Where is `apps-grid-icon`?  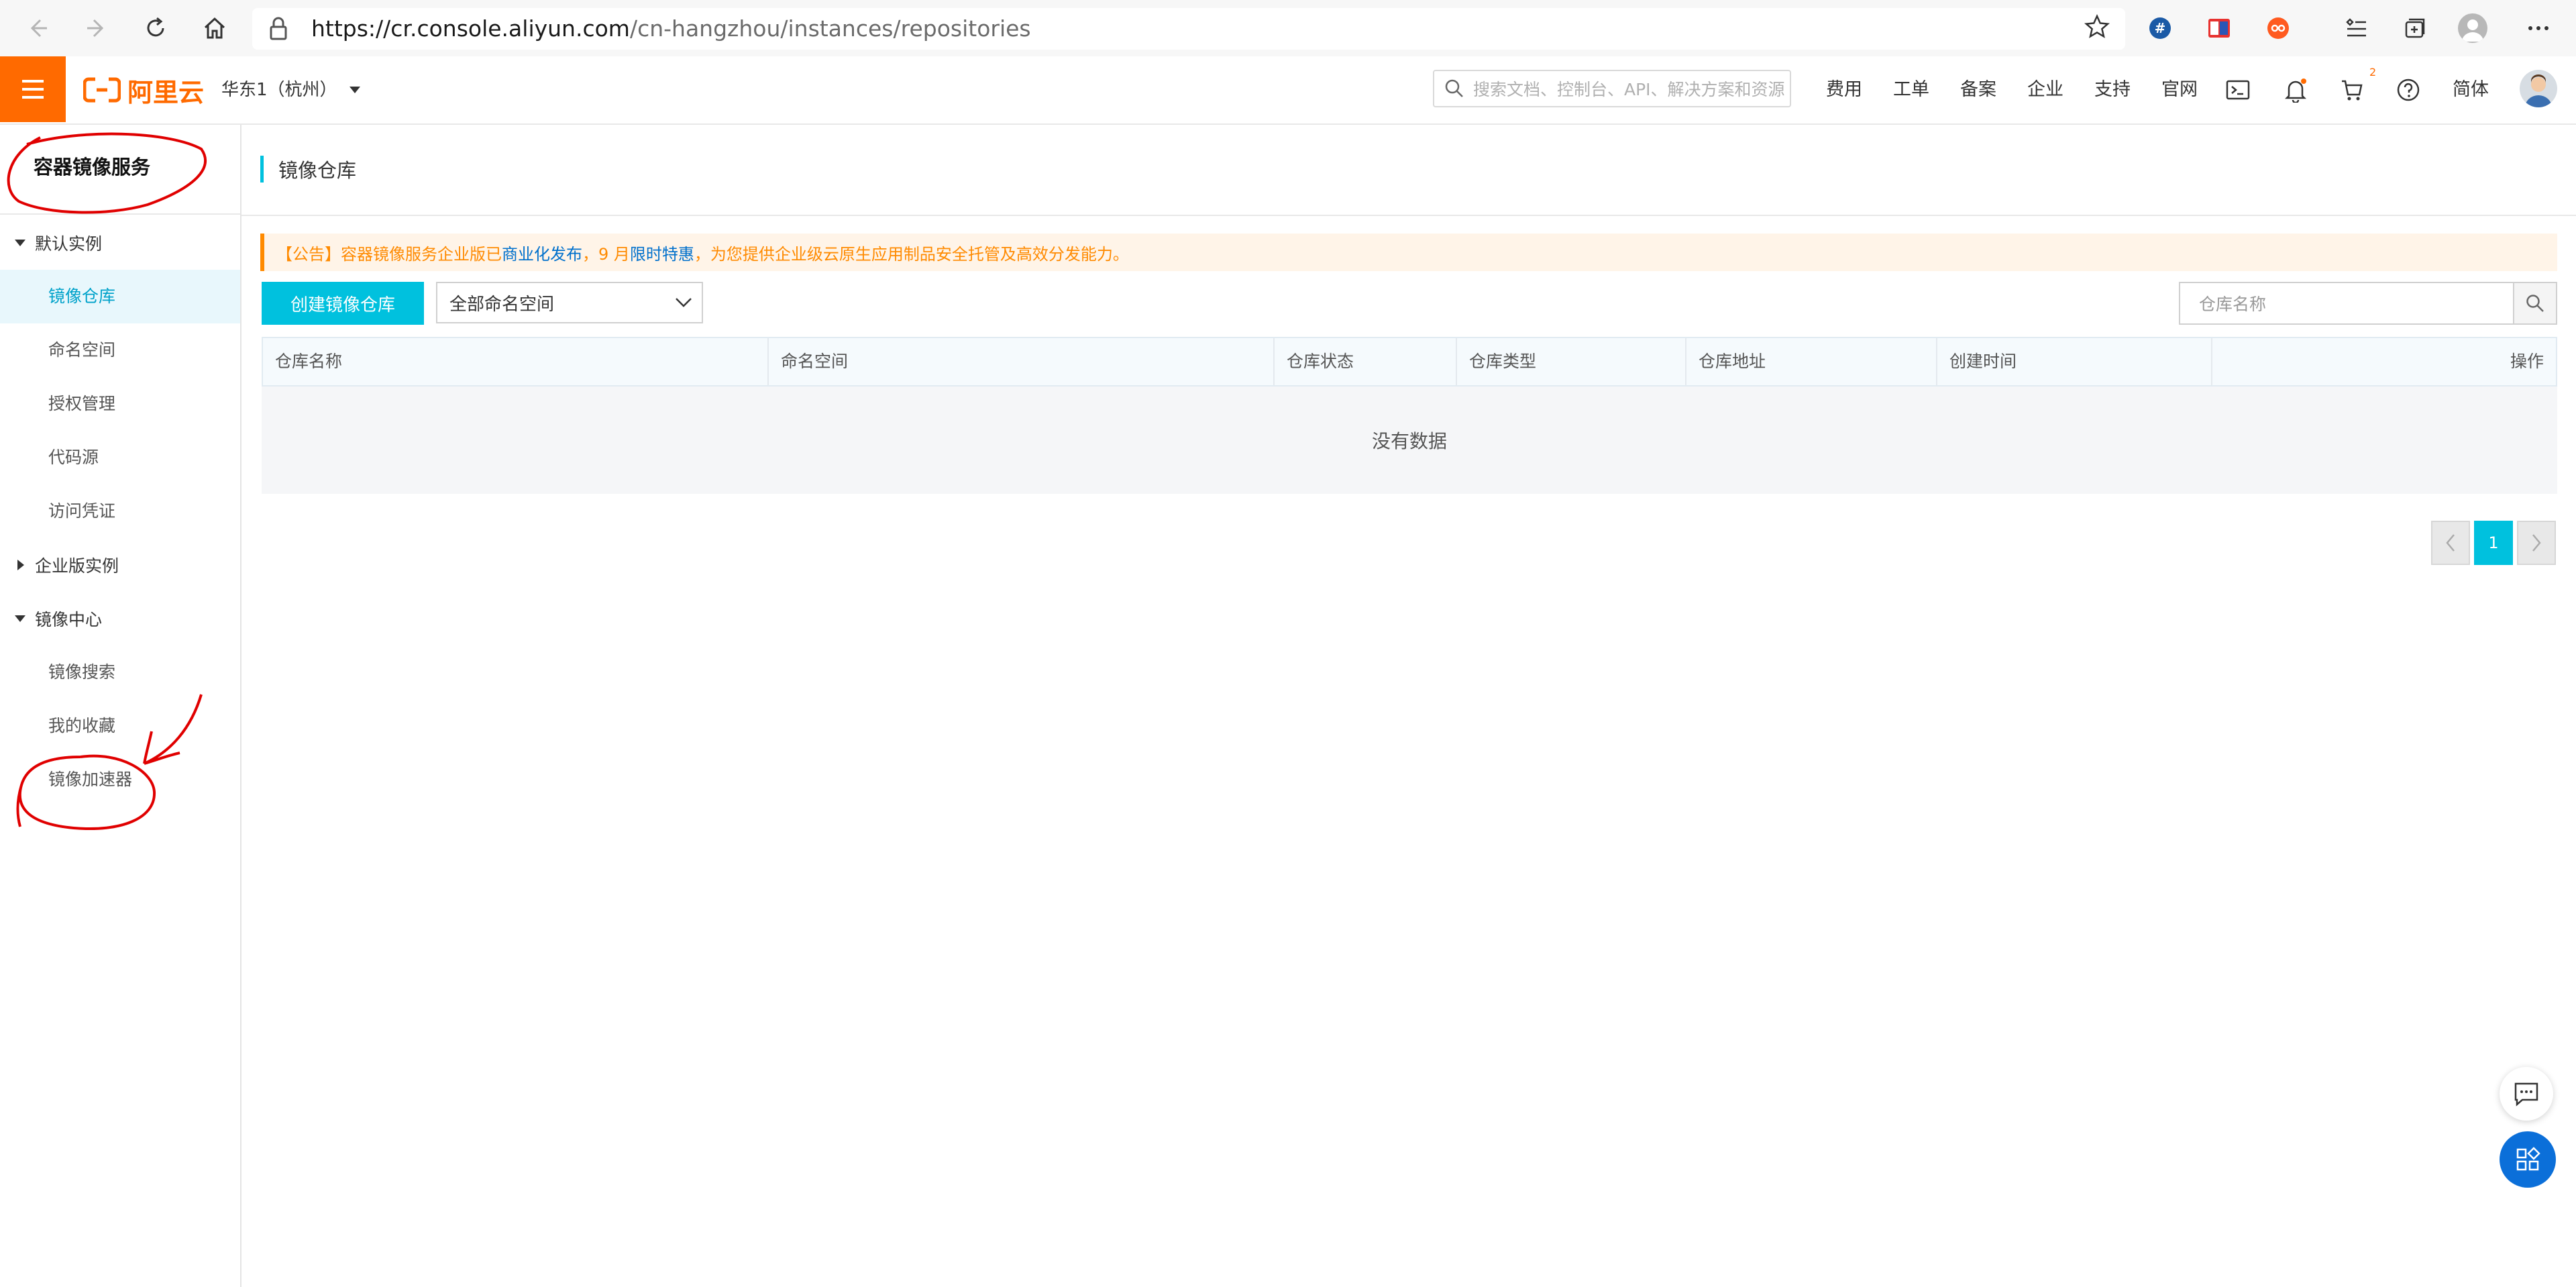 apps-grid-icon is located at coordinates (2528, 1159).